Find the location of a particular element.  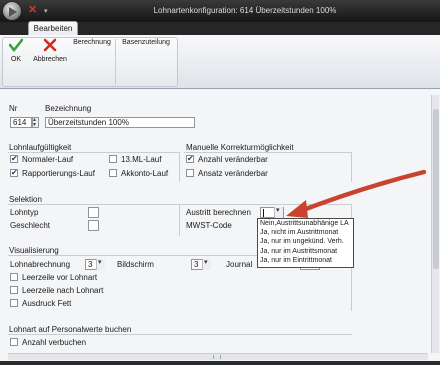

nr-label: Nr is located at coordinates (13, 108).